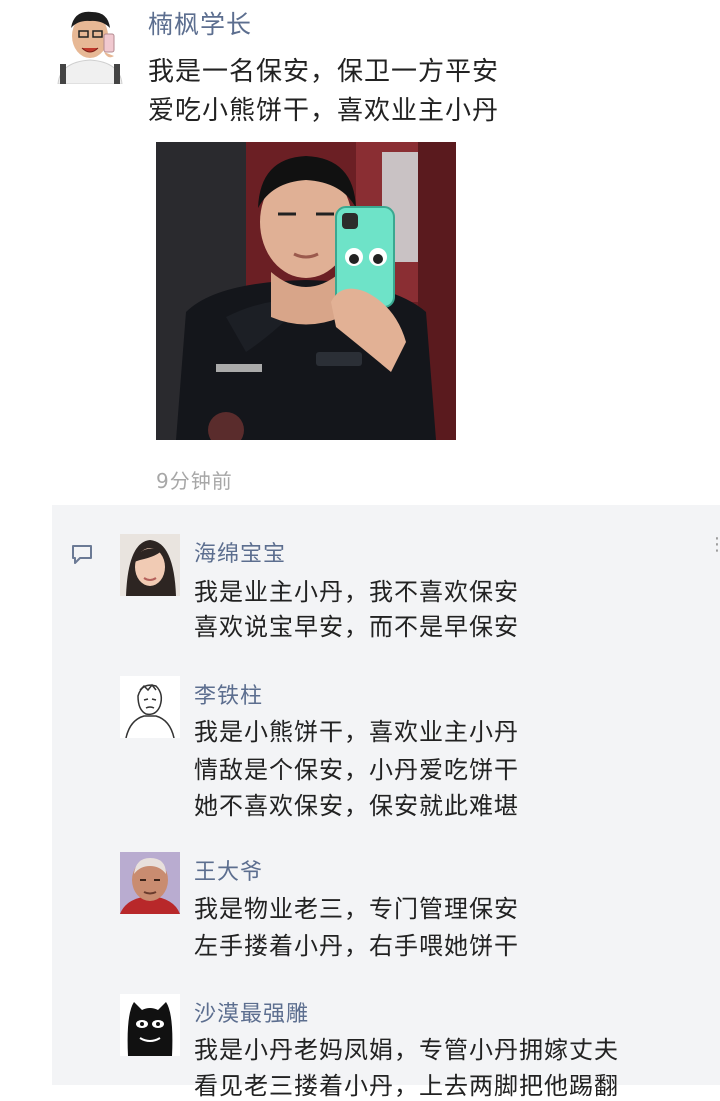 The width and height of the screenshot is (720, 1101). I want to click on comment-name-4: 沙漠最强雕, so click(251, 1012).